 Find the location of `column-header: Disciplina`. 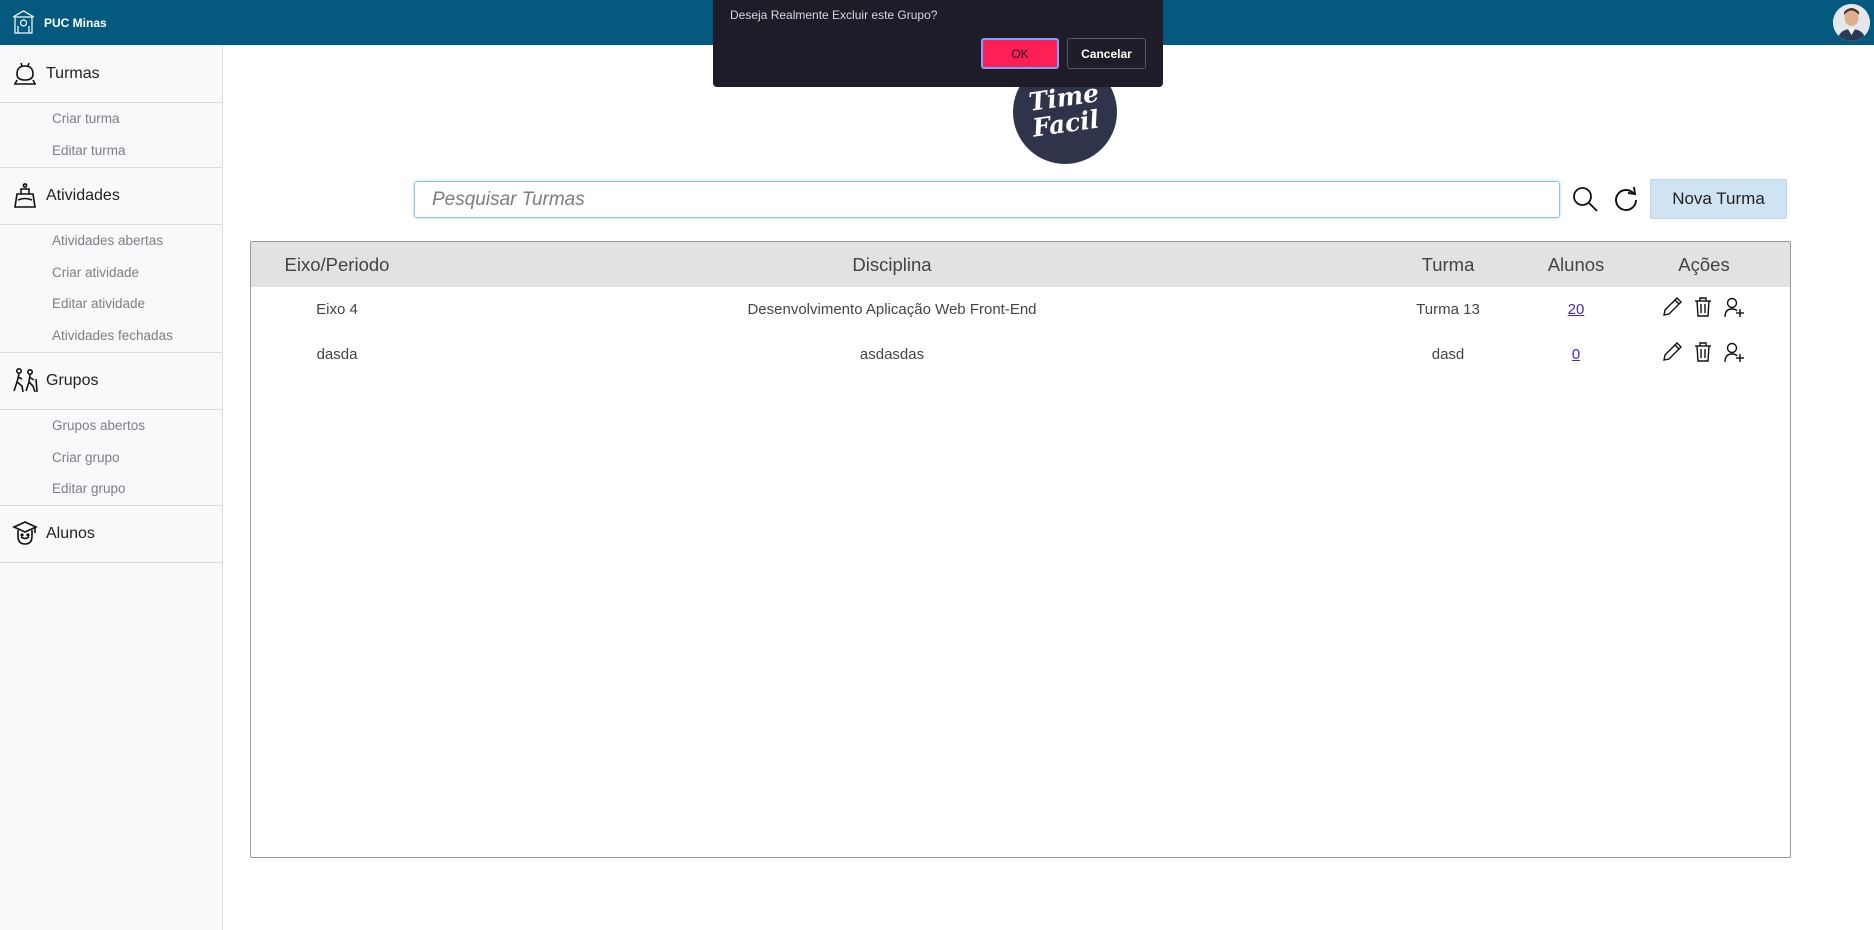

column-header: Disciplina is located at coordinates (892, 264).